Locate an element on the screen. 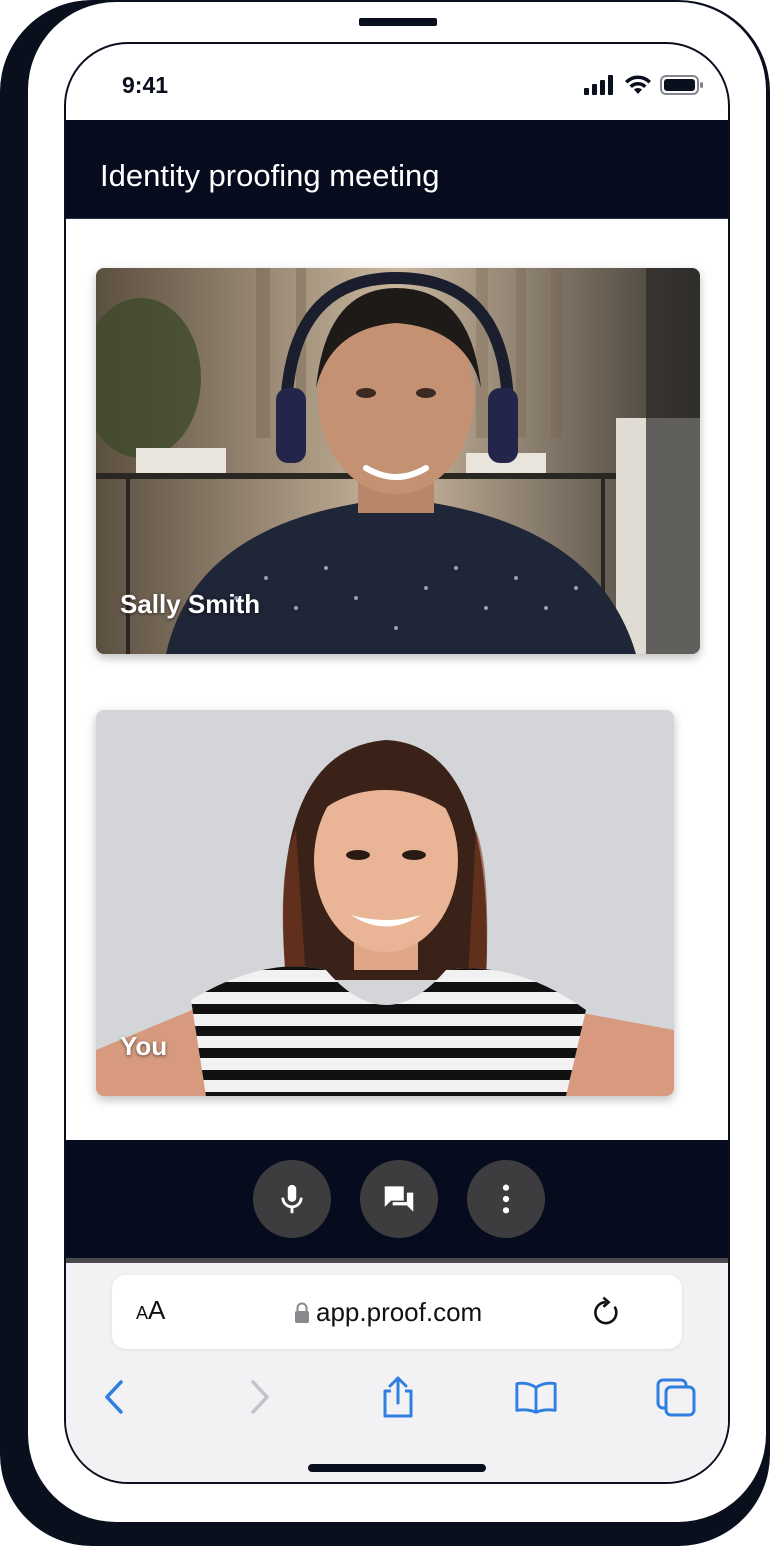  call-controls is located at coordinates (397, 1201).